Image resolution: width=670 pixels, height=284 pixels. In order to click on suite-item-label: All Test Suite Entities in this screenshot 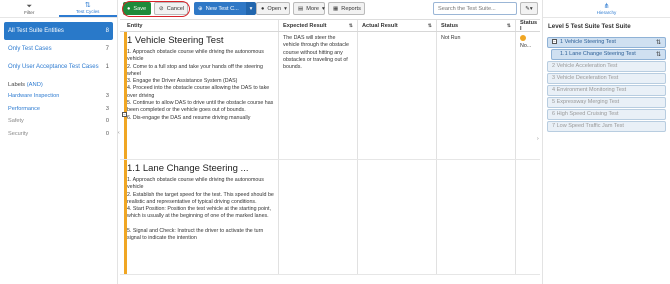, I will do `click(36, 31)`.